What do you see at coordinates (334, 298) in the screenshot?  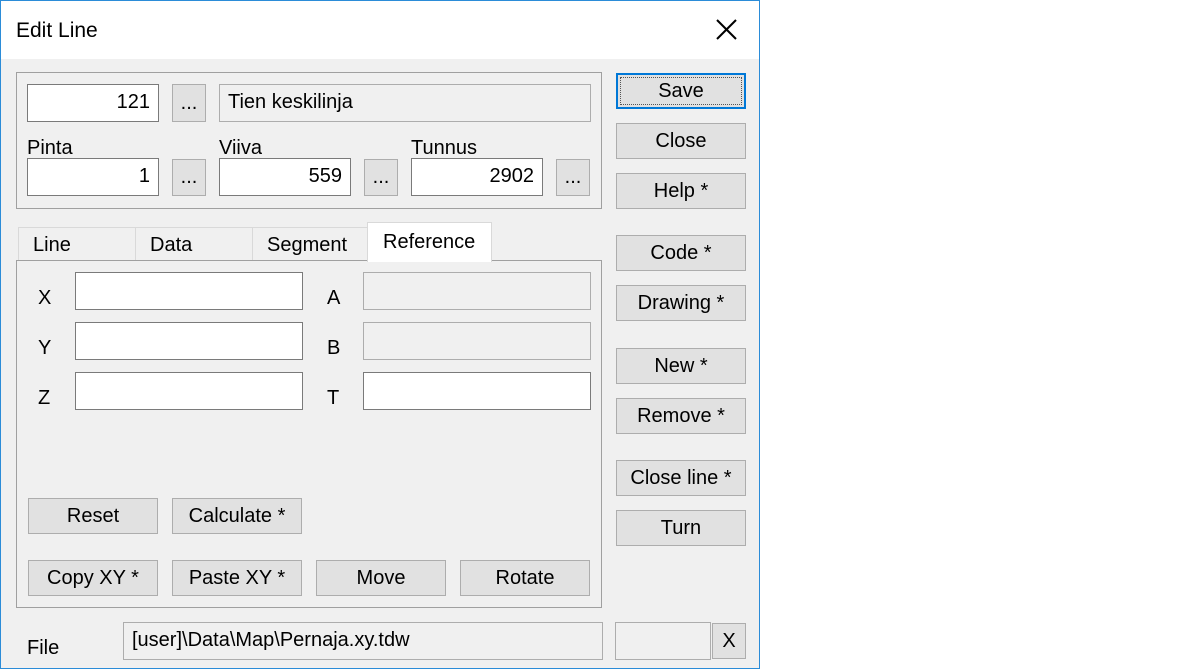 I see `a-label: A` at bounding box center [334, 298].